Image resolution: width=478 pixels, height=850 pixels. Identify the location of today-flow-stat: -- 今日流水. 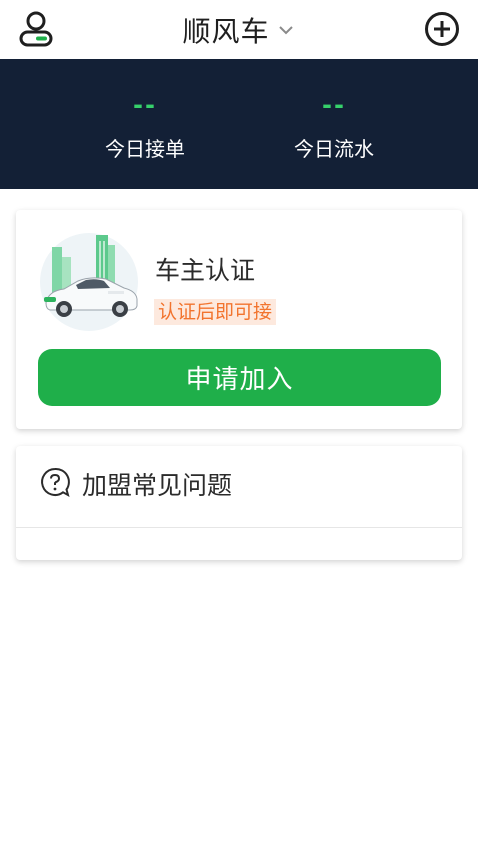
(334, 110).